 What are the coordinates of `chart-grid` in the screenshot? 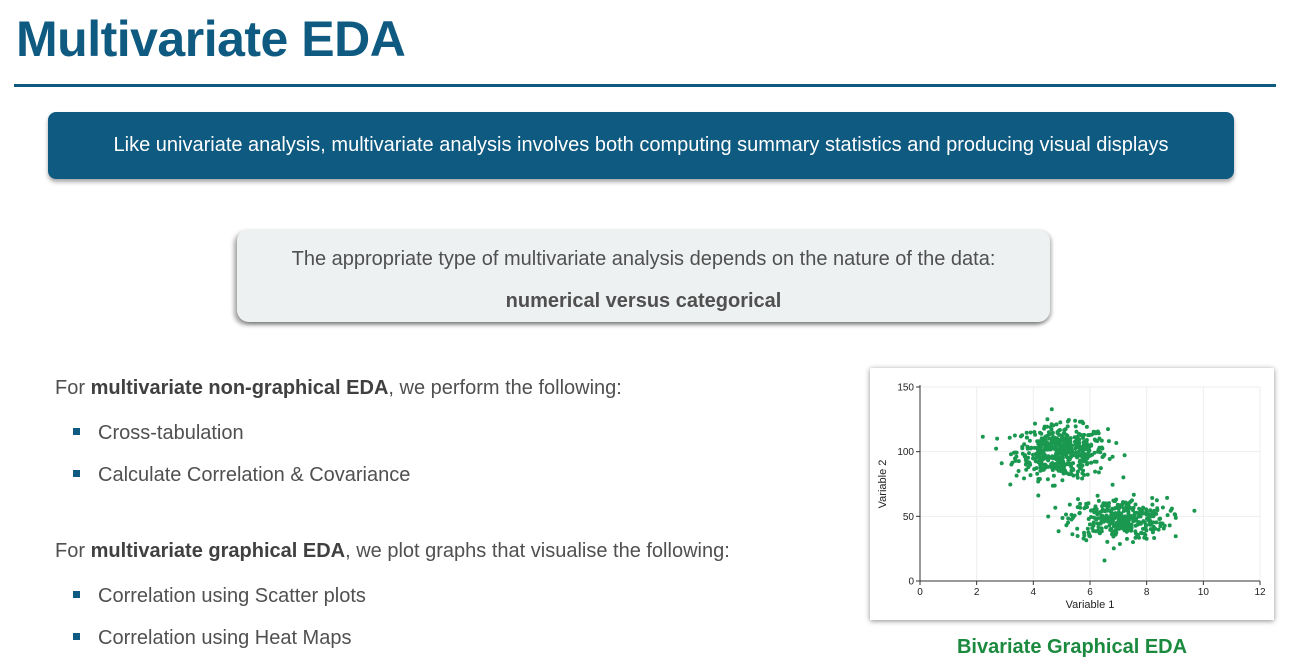 It's located at (1090, 484).